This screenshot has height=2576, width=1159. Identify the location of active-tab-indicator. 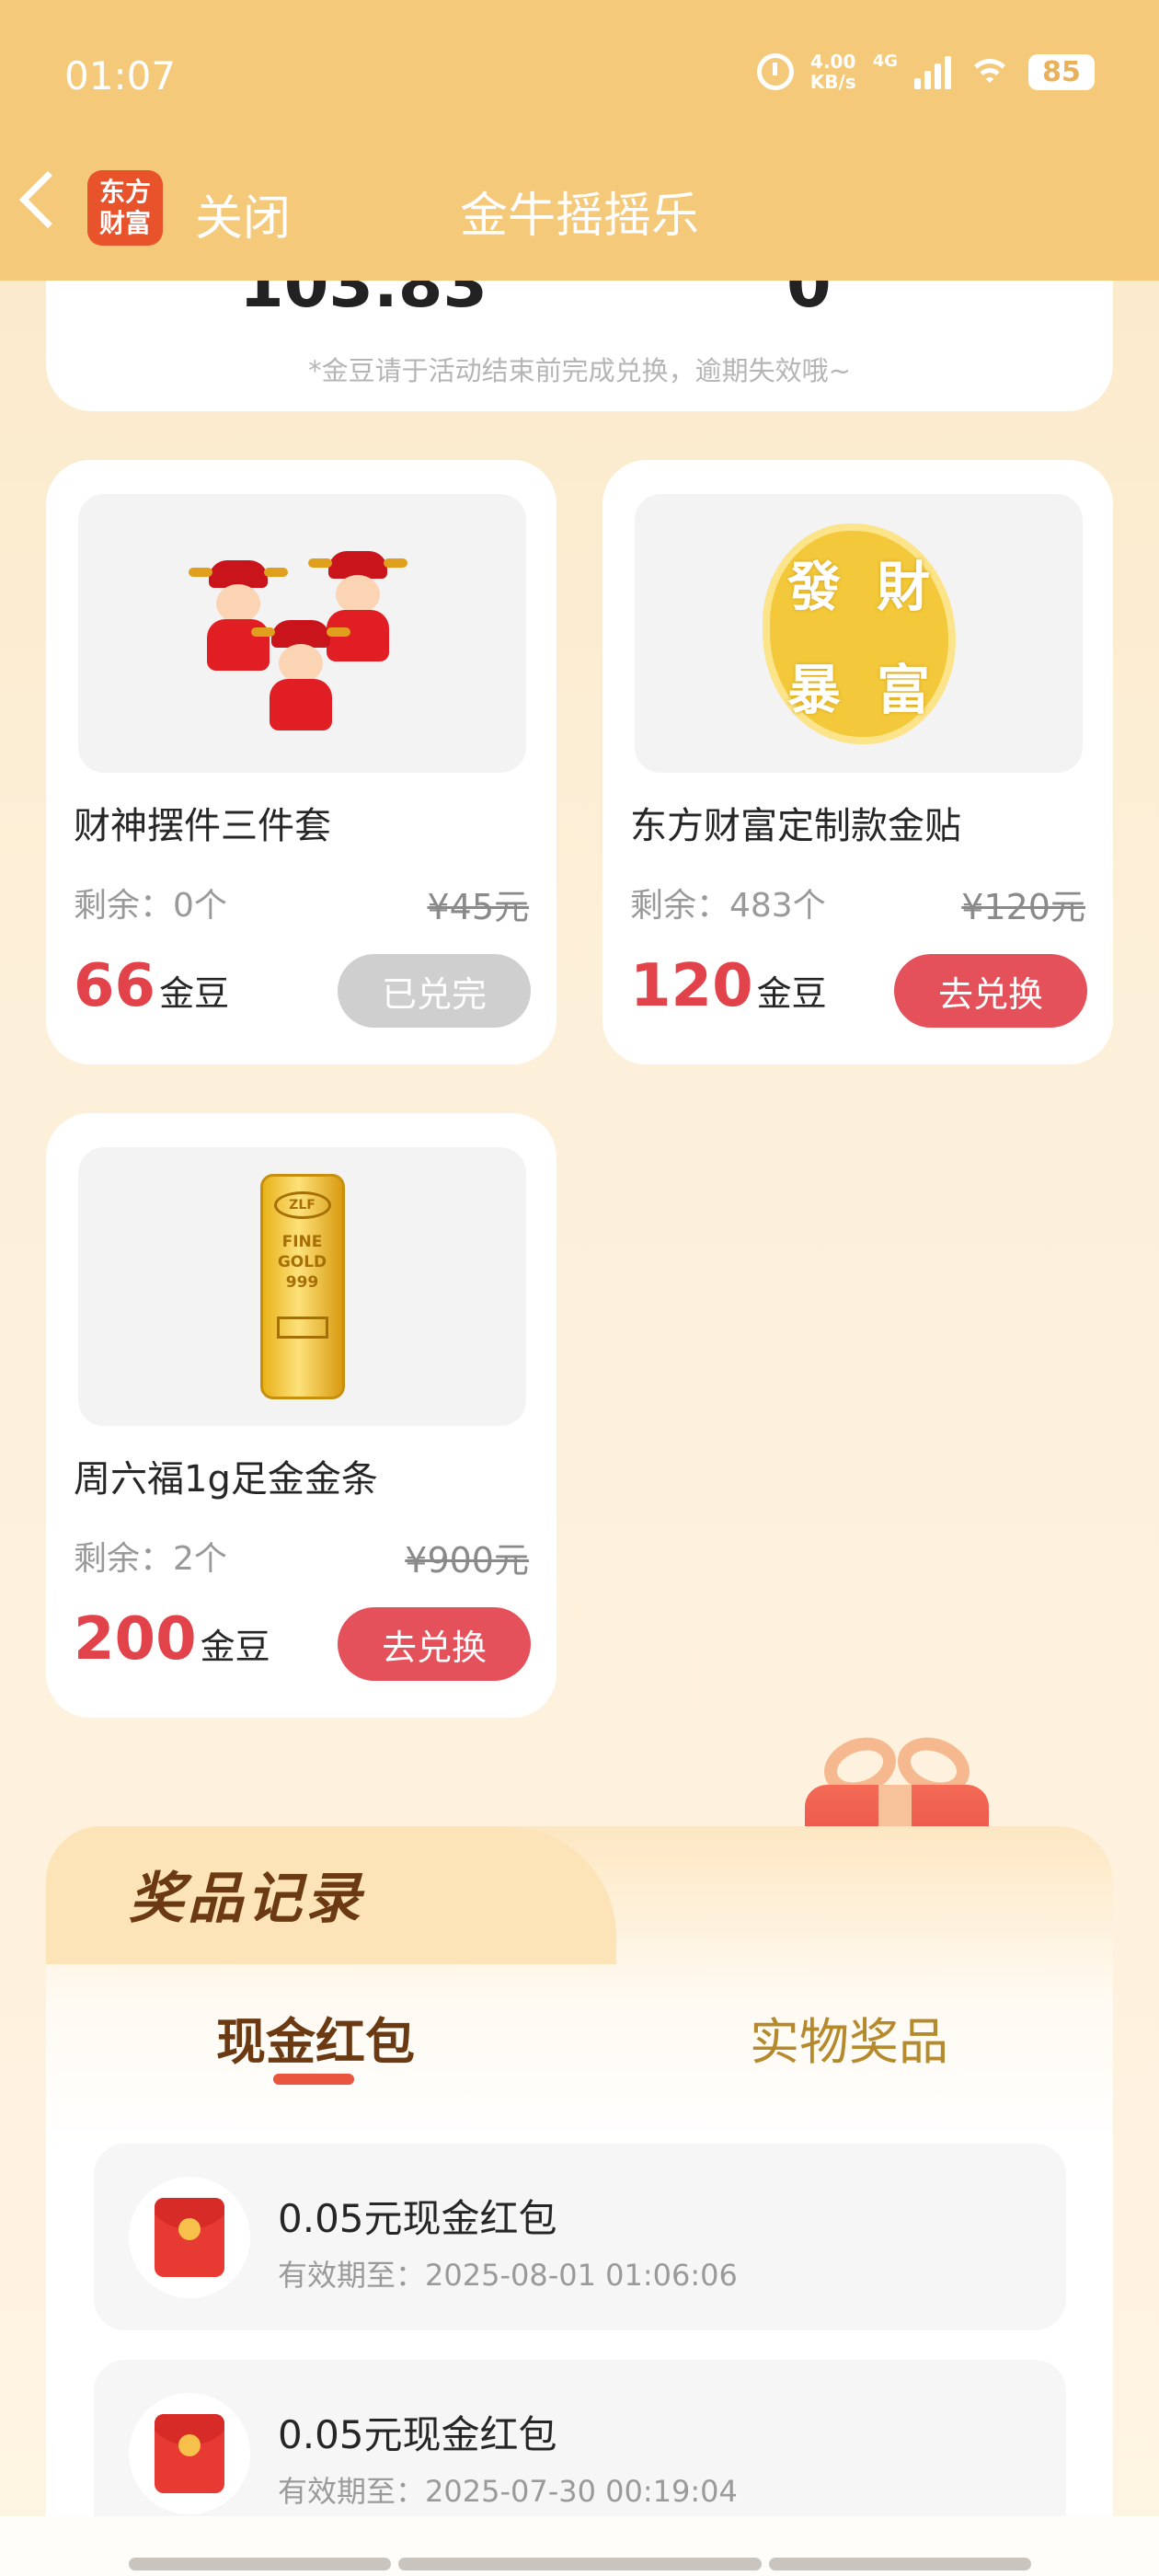
(313, 2079).